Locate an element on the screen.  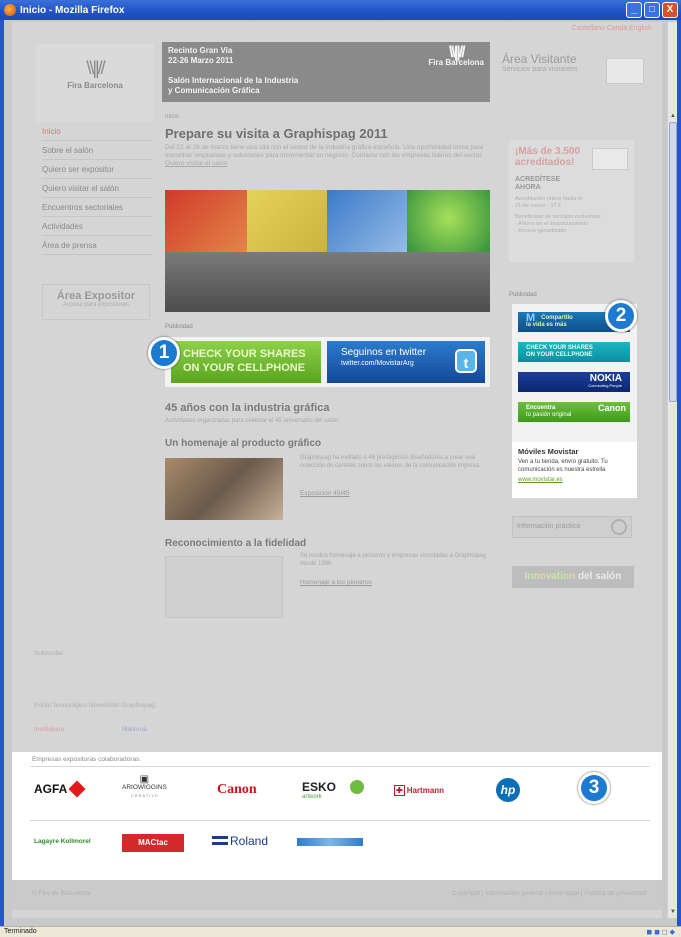
subscribe-link: Subscribe is located at coordinates (48, 653).